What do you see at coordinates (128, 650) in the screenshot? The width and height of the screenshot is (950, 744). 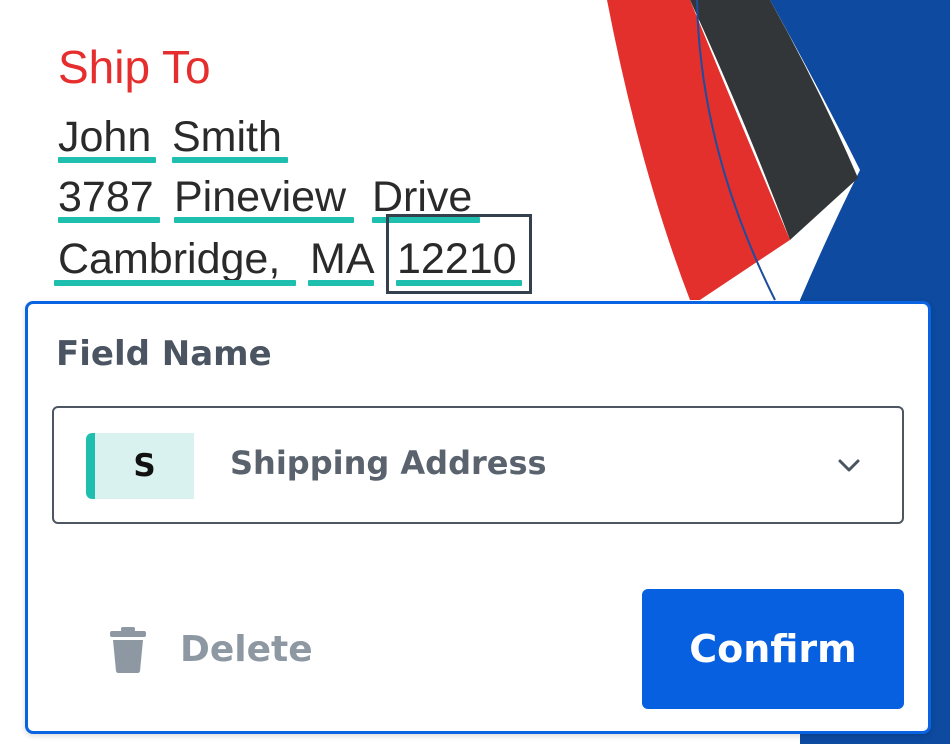 I see `trash-icon` at bounding box center [128, 650].